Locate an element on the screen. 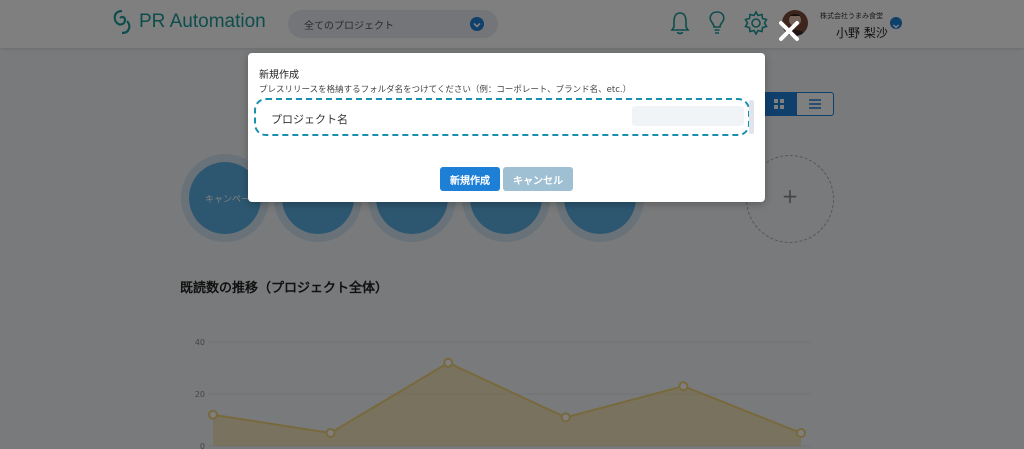  cancel-button: キャンセル is located at coordinates (538, 179).